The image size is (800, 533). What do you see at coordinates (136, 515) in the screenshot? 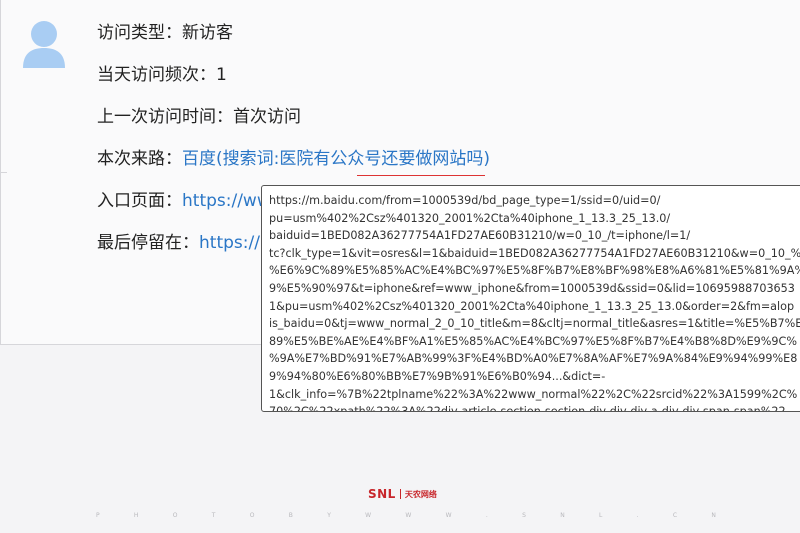
I see `watermark-letter: H` at bounding box center [136, 515].